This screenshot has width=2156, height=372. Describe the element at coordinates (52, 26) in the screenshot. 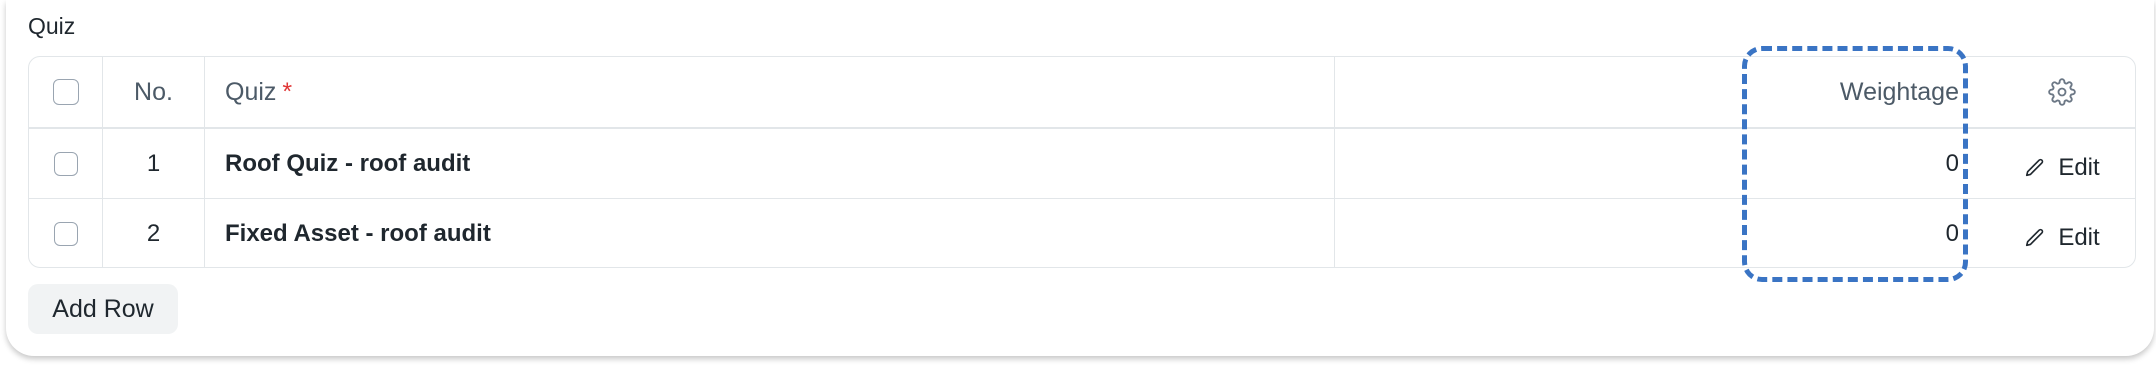

I see `section-label: Quiz` at that location.